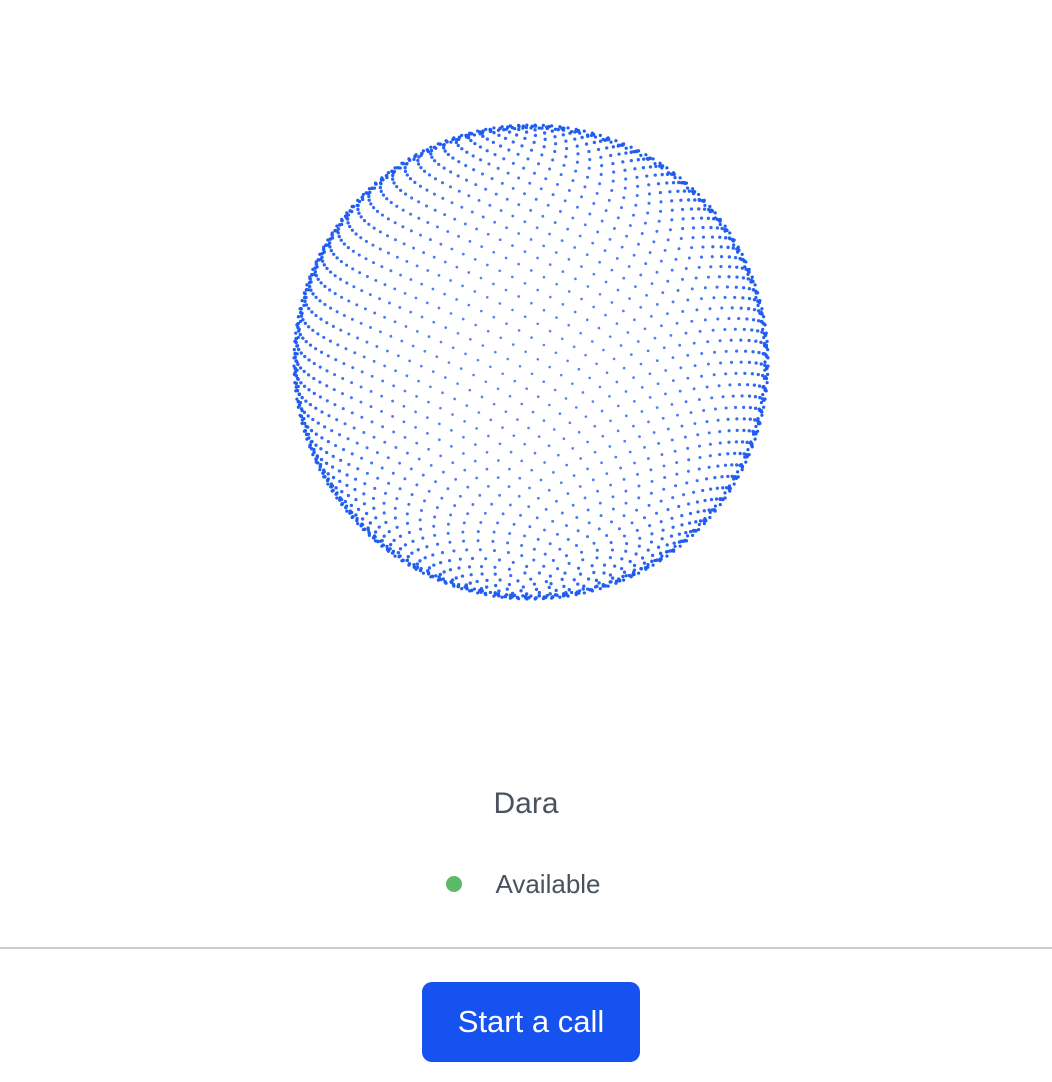  What do you see at coordinates (531, 1022) in the screenshot?
I see `start-call-button: Start a call` at bounding box center [531, 1022].